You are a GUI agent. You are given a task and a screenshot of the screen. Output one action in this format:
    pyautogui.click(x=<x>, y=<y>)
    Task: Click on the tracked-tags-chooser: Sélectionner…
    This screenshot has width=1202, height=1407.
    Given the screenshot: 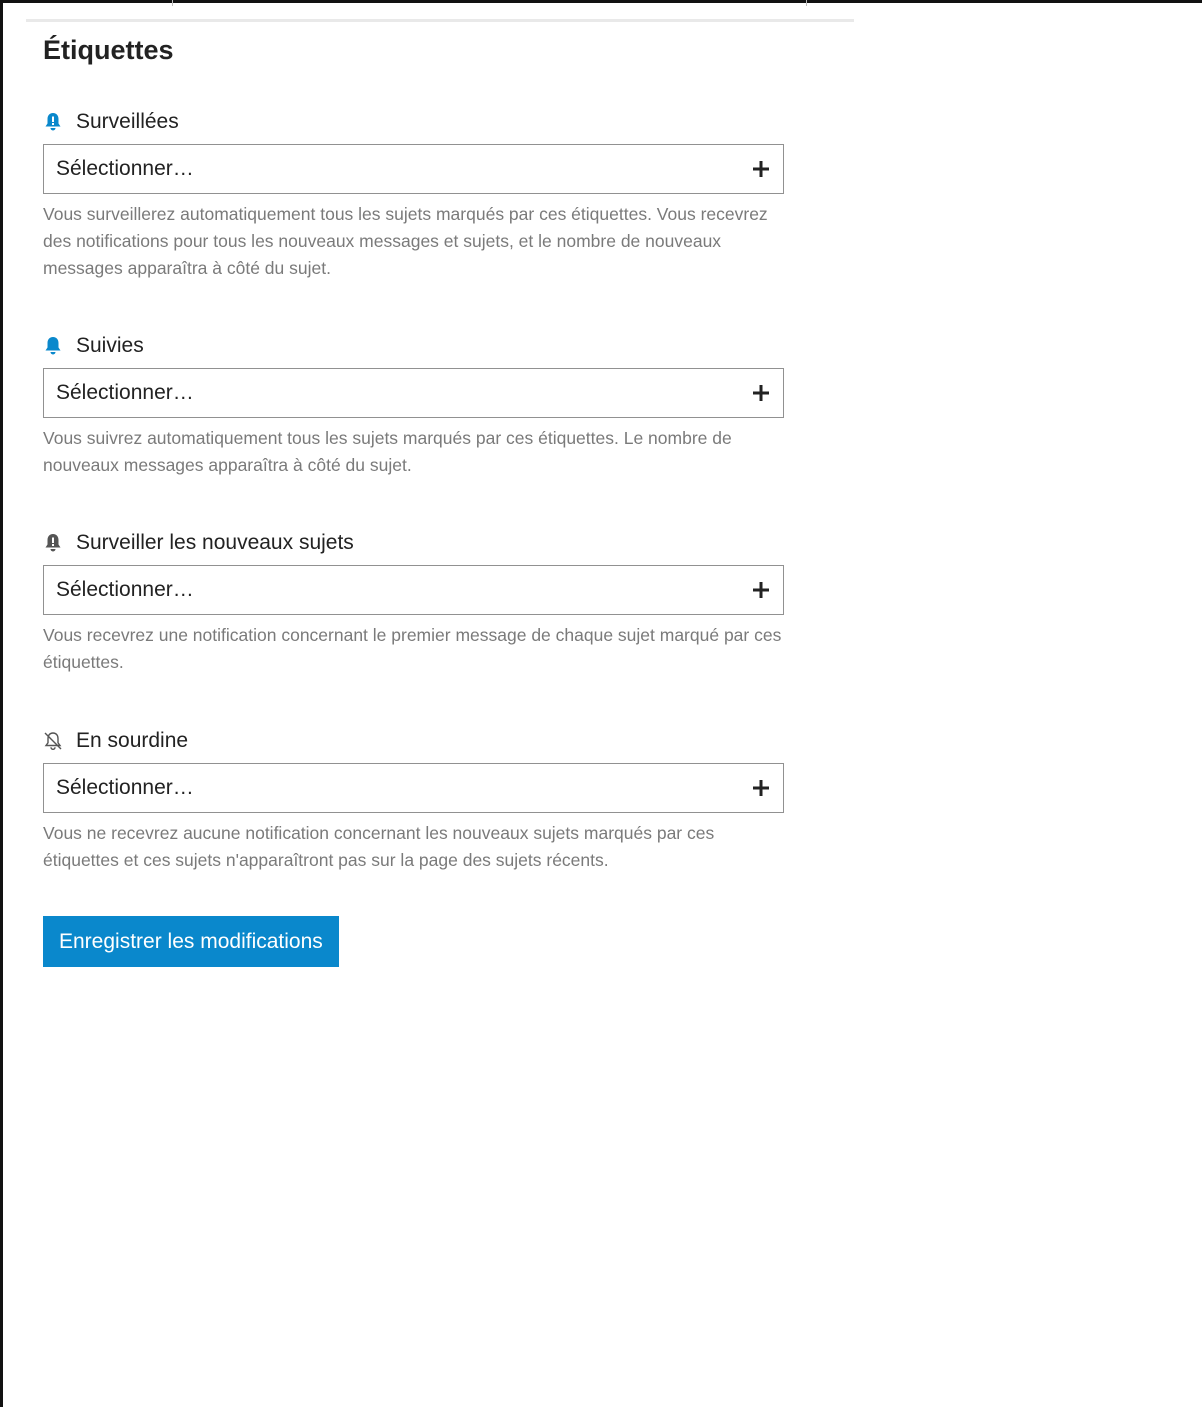 What is the action you would take?
    pyautogui.click(x=413, y=393)
    